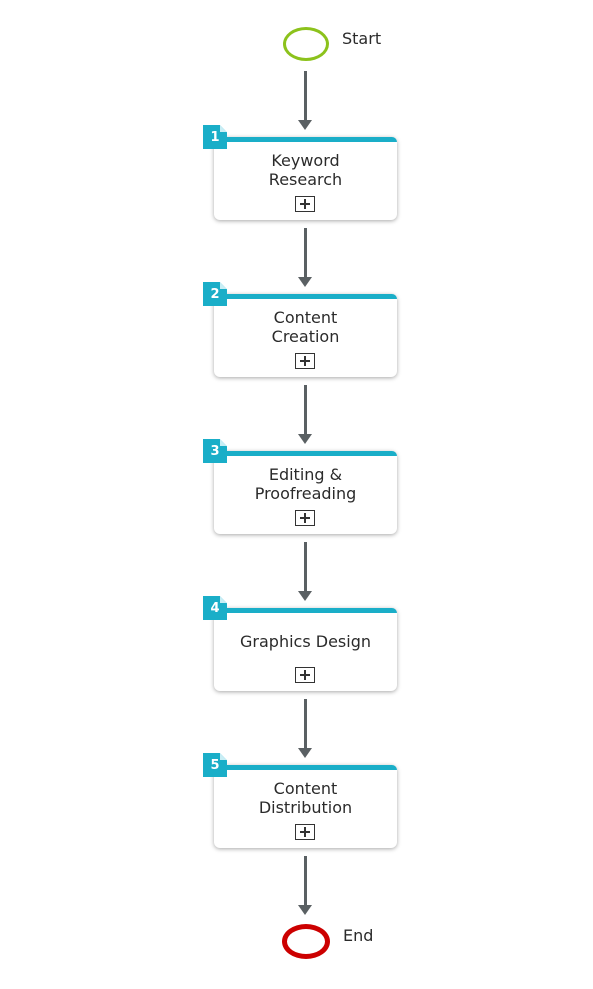 Image resolution: width=593 pixels, height=989 pixels. Describe the element at coordinates (215, 608) in the screenshot. I see `task-number-badge: 4` at that location.